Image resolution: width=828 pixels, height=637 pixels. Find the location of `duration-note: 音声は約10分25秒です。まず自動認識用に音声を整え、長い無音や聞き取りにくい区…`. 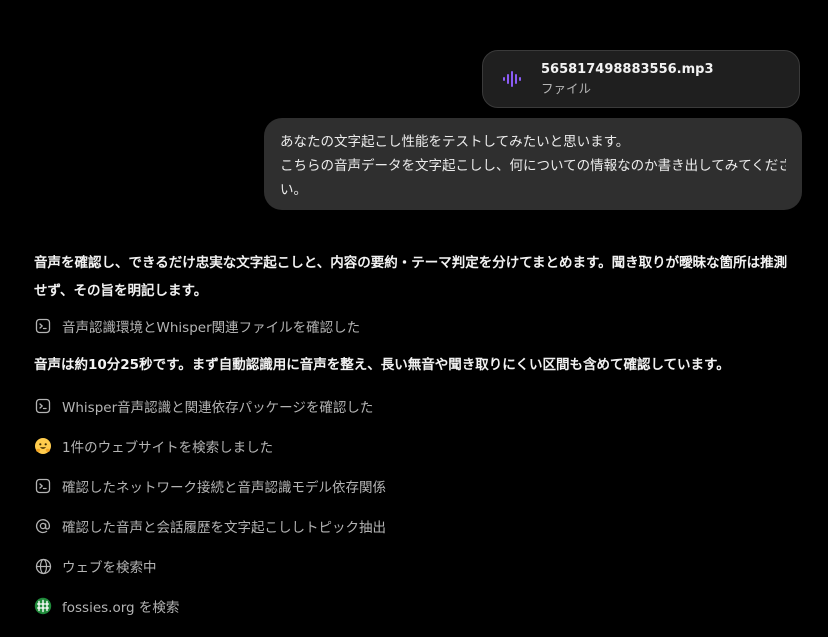

duration-note: 音声は約10分25秒です。まず自動認識用に音声を整え、長い無音や聞き取りにくい区… is located at coordinates (382, 365).